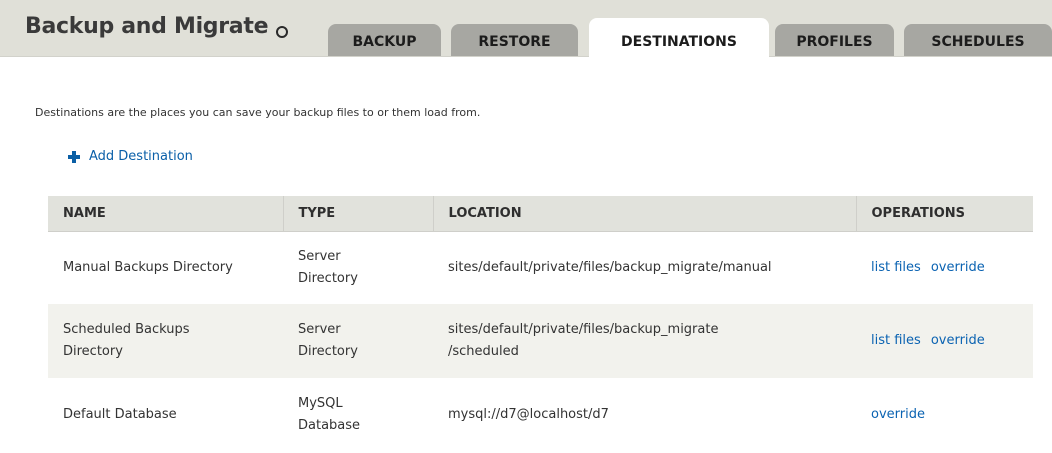 Image resolution: width=1052 pixels, height=453 pixels. What do you see at coordinates (93, 351) in the screenshot?
I see `destination-name-line: Directory` at bounding box center [93, 351].